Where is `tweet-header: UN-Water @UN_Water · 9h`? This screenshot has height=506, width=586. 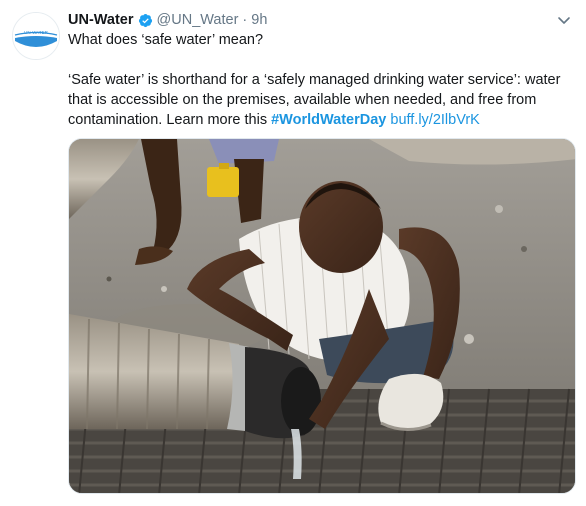 tweet-header: UN-Water @UN_Water · 9h is located at coordinates (167, 20).